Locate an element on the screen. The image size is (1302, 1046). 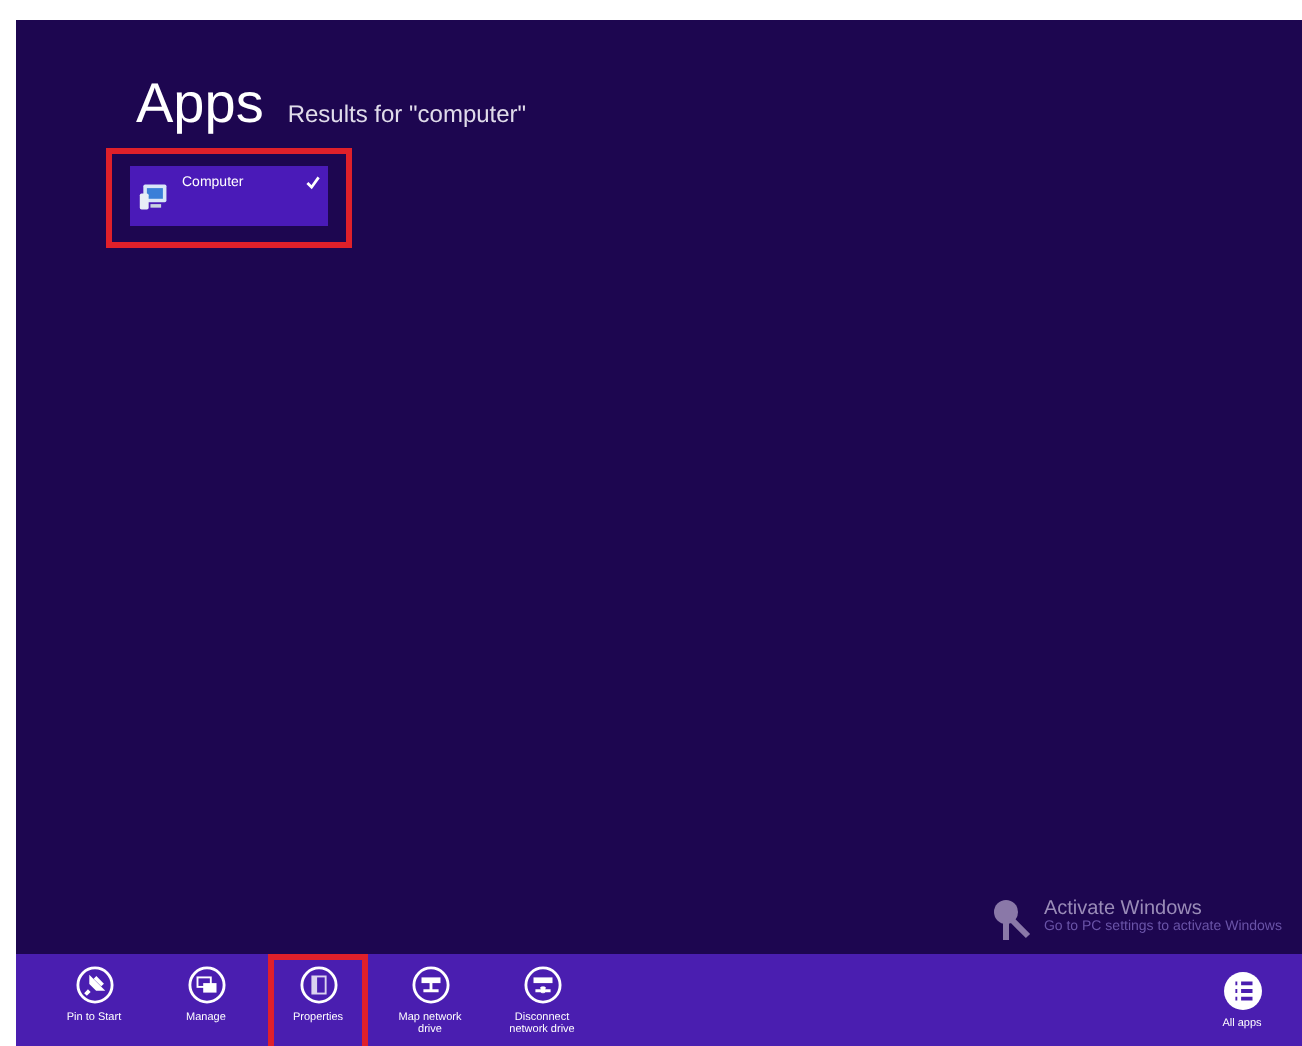
activation-title: Activate Windows is located at coordinates (1122, 909).